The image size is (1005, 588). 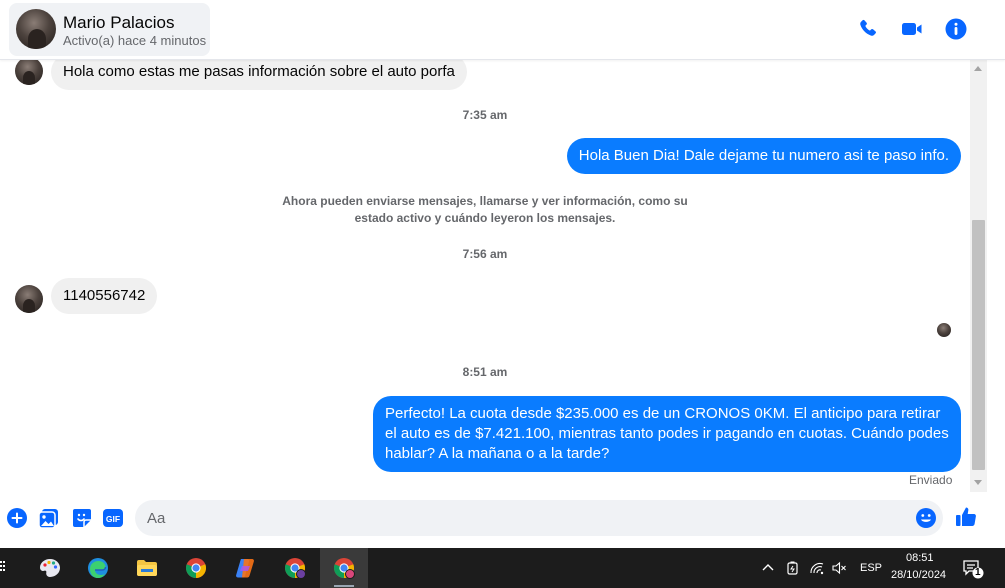 What do you see at coordinates (485, 115) in the screenshot?
I see `timestamp: 7:35 am` at bounding box center [485, 115].